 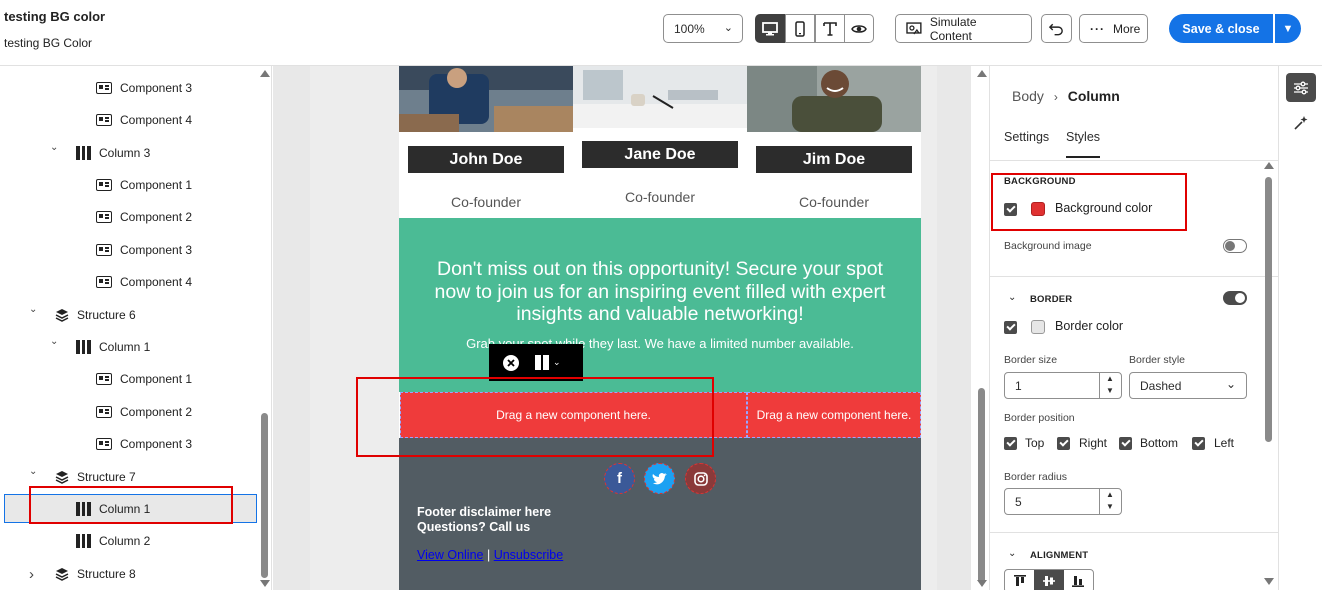 I want to click on person-name-3: Jim Doe, so click(x=834, y=159).